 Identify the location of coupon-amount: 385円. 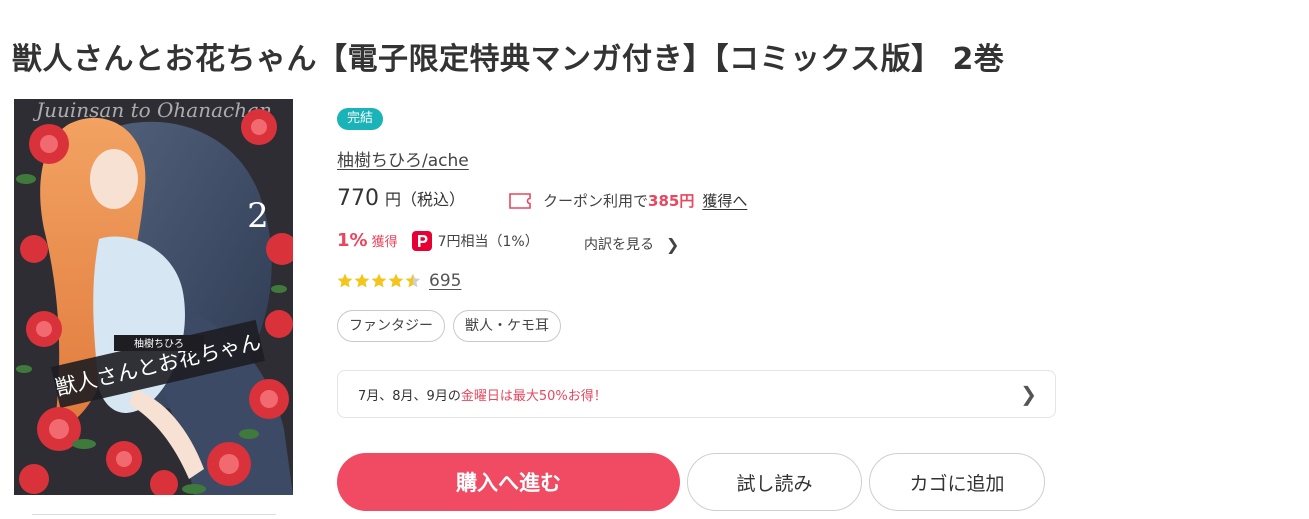
(671, 201).